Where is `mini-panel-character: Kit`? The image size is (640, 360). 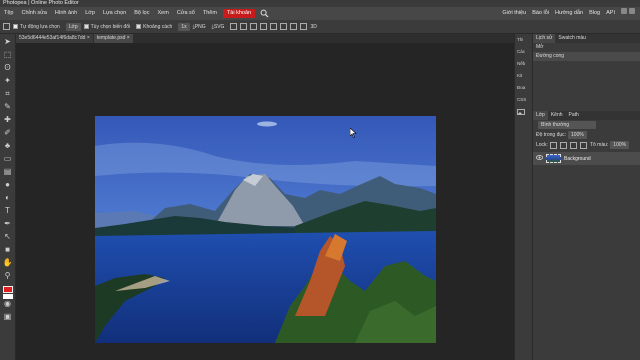 mini-panel-character: Kit is located at coordinates (523, 76).